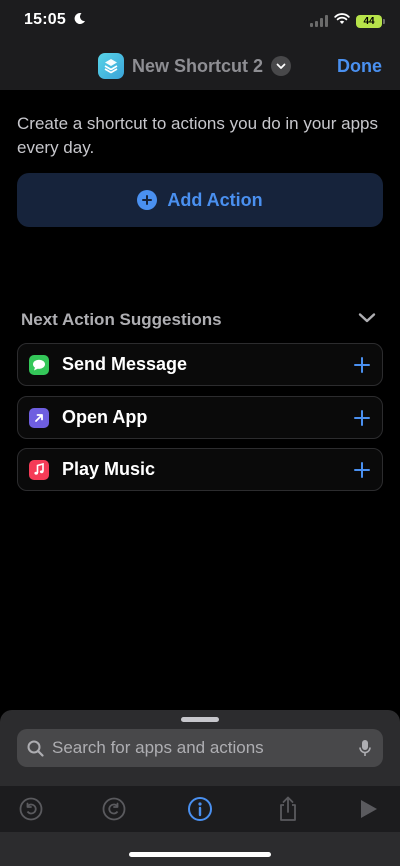 The width and height of the screenshot is (400, 866). What do you see at coordinates (31, 809) in the screenshot?
I see `undo-icon` at bounding box center [31, 809].